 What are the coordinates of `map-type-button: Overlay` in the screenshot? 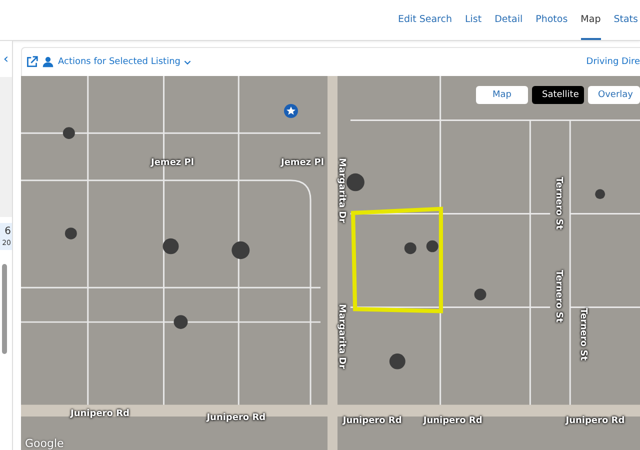 It's located at (614, 95).